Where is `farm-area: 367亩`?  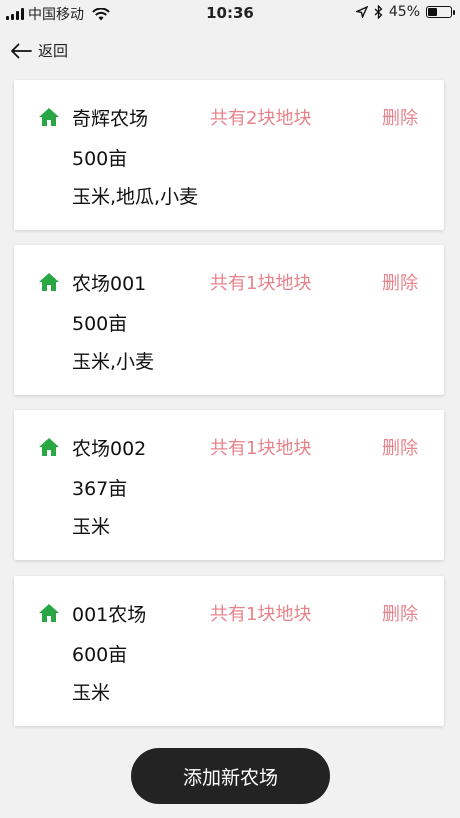 farm-area: 367亩 is located at coordinates (100, 489).